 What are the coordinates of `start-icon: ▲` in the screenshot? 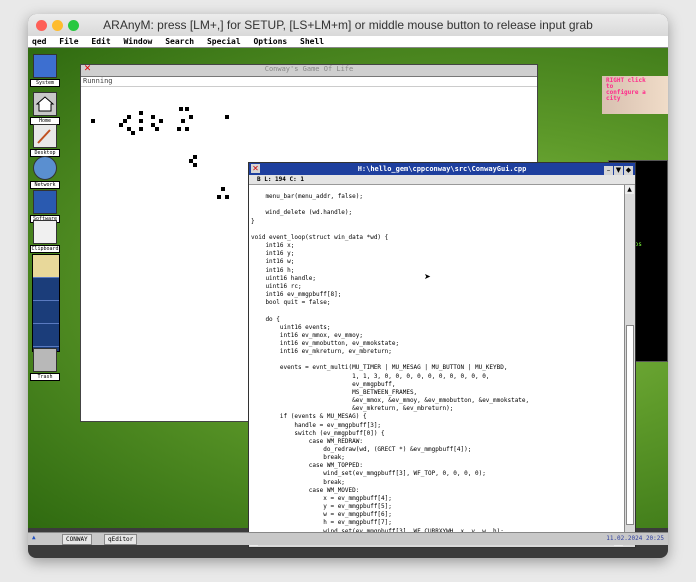 It's located at (34, 537).